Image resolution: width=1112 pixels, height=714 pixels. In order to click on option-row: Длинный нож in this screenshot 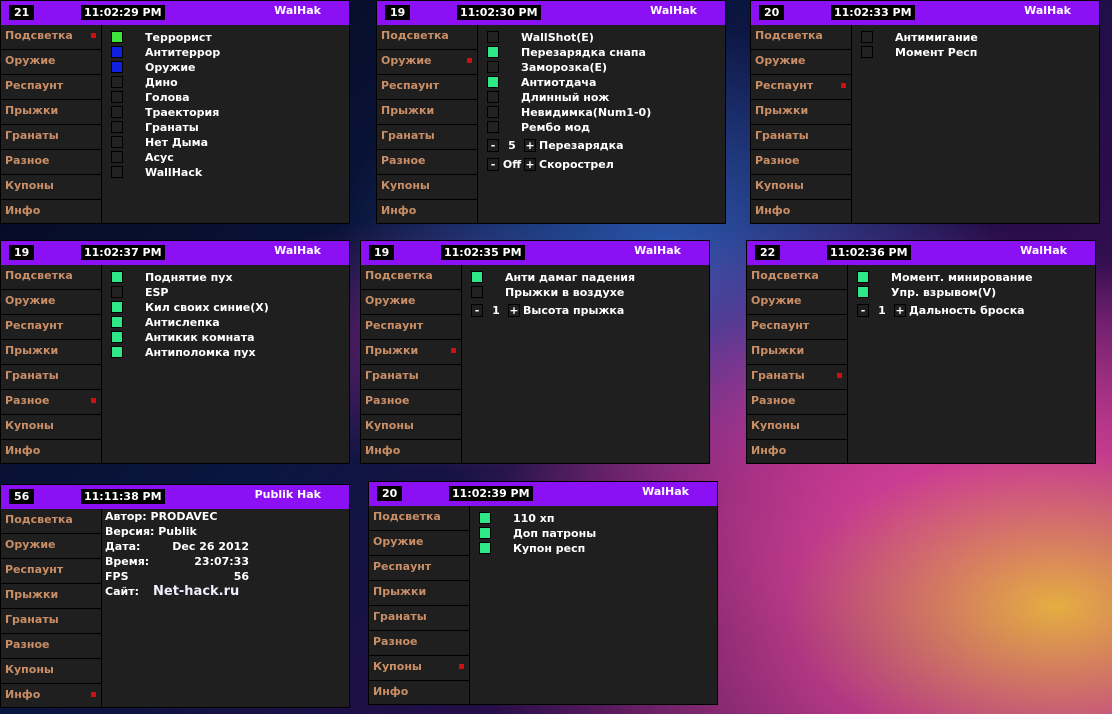, I will do `click(604, 97)`.